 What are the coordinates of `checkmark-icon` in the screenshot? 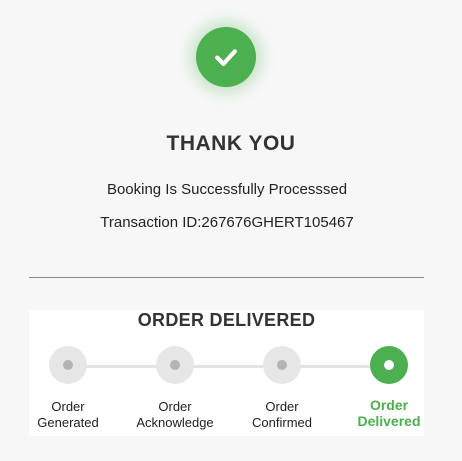 It's located at (226, 57).